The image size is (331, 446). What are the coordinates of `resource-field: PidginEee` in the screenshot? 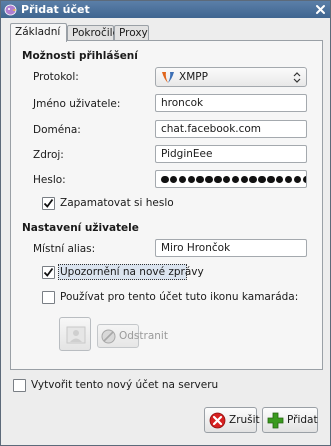 It's located at (231, 154).